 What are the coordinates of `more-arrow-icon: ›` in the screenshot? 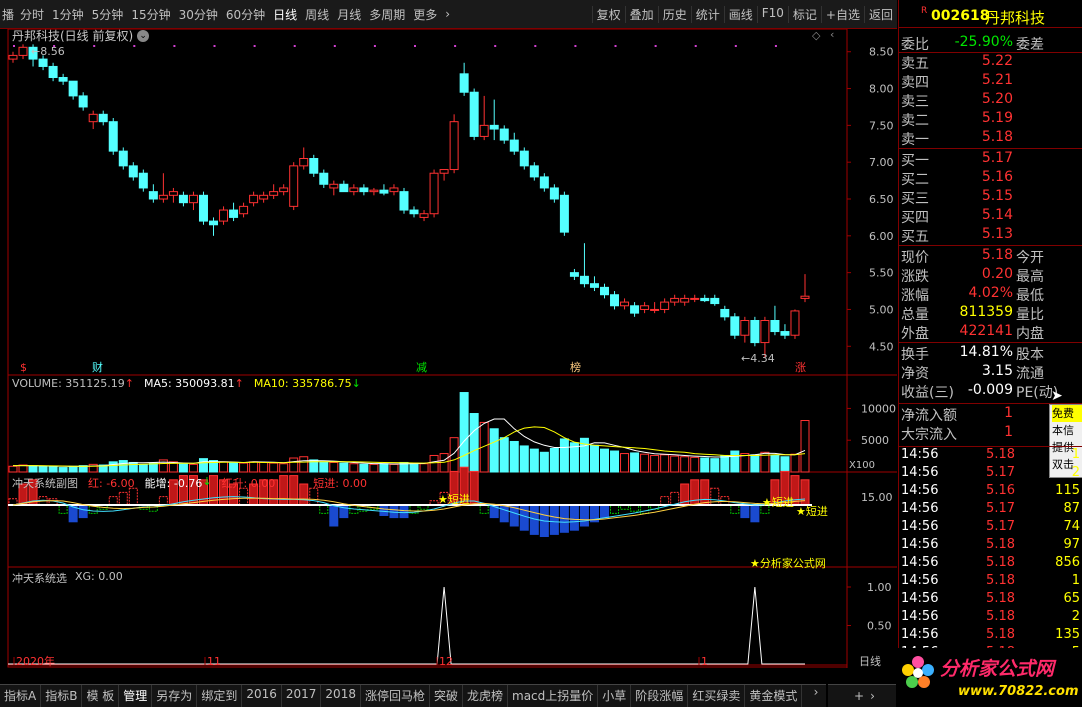 It's located at (447, 14).